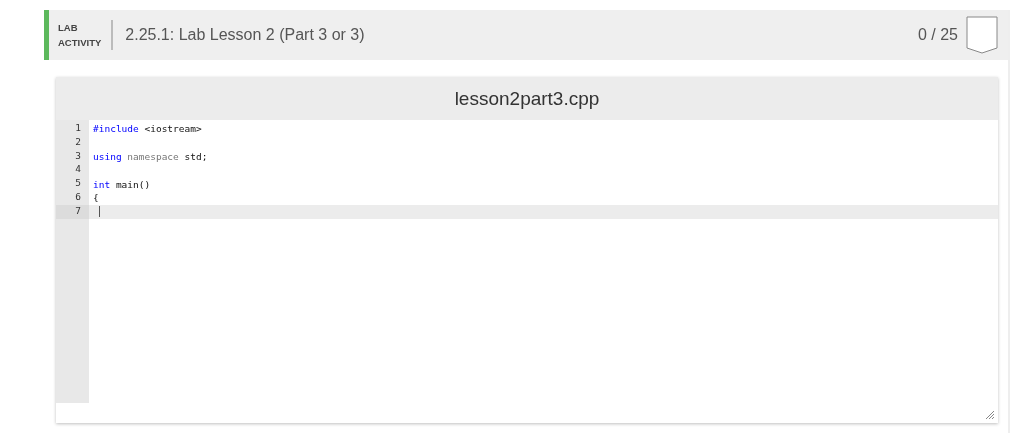  I want to click on text-cursor, so click(99, 212).